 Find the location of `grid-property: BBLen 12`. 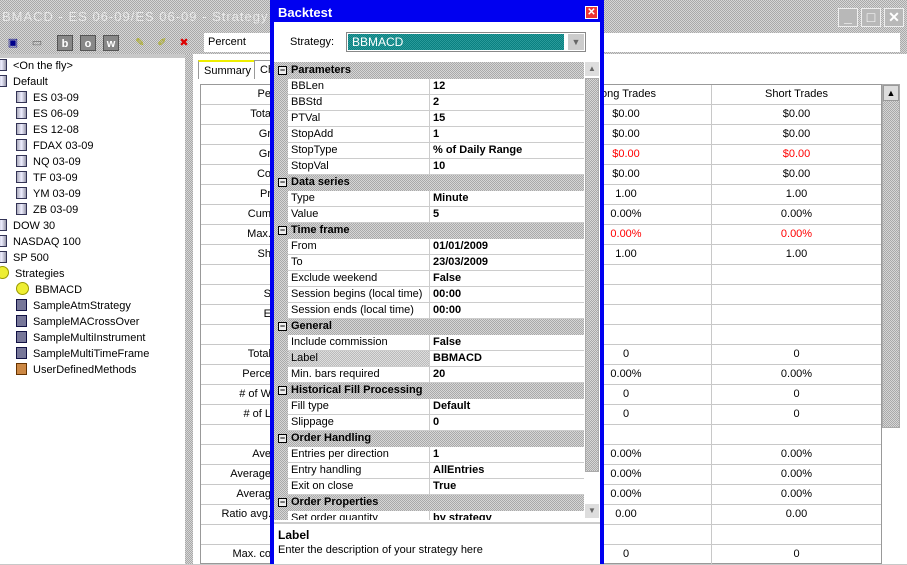

grid-property: BBLen 12 is located at coordinates (429, 87).